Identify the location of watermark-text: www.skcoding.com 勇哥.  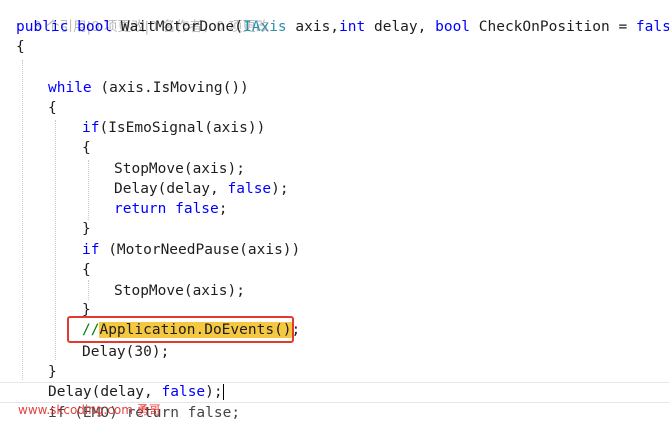
(89, 410).